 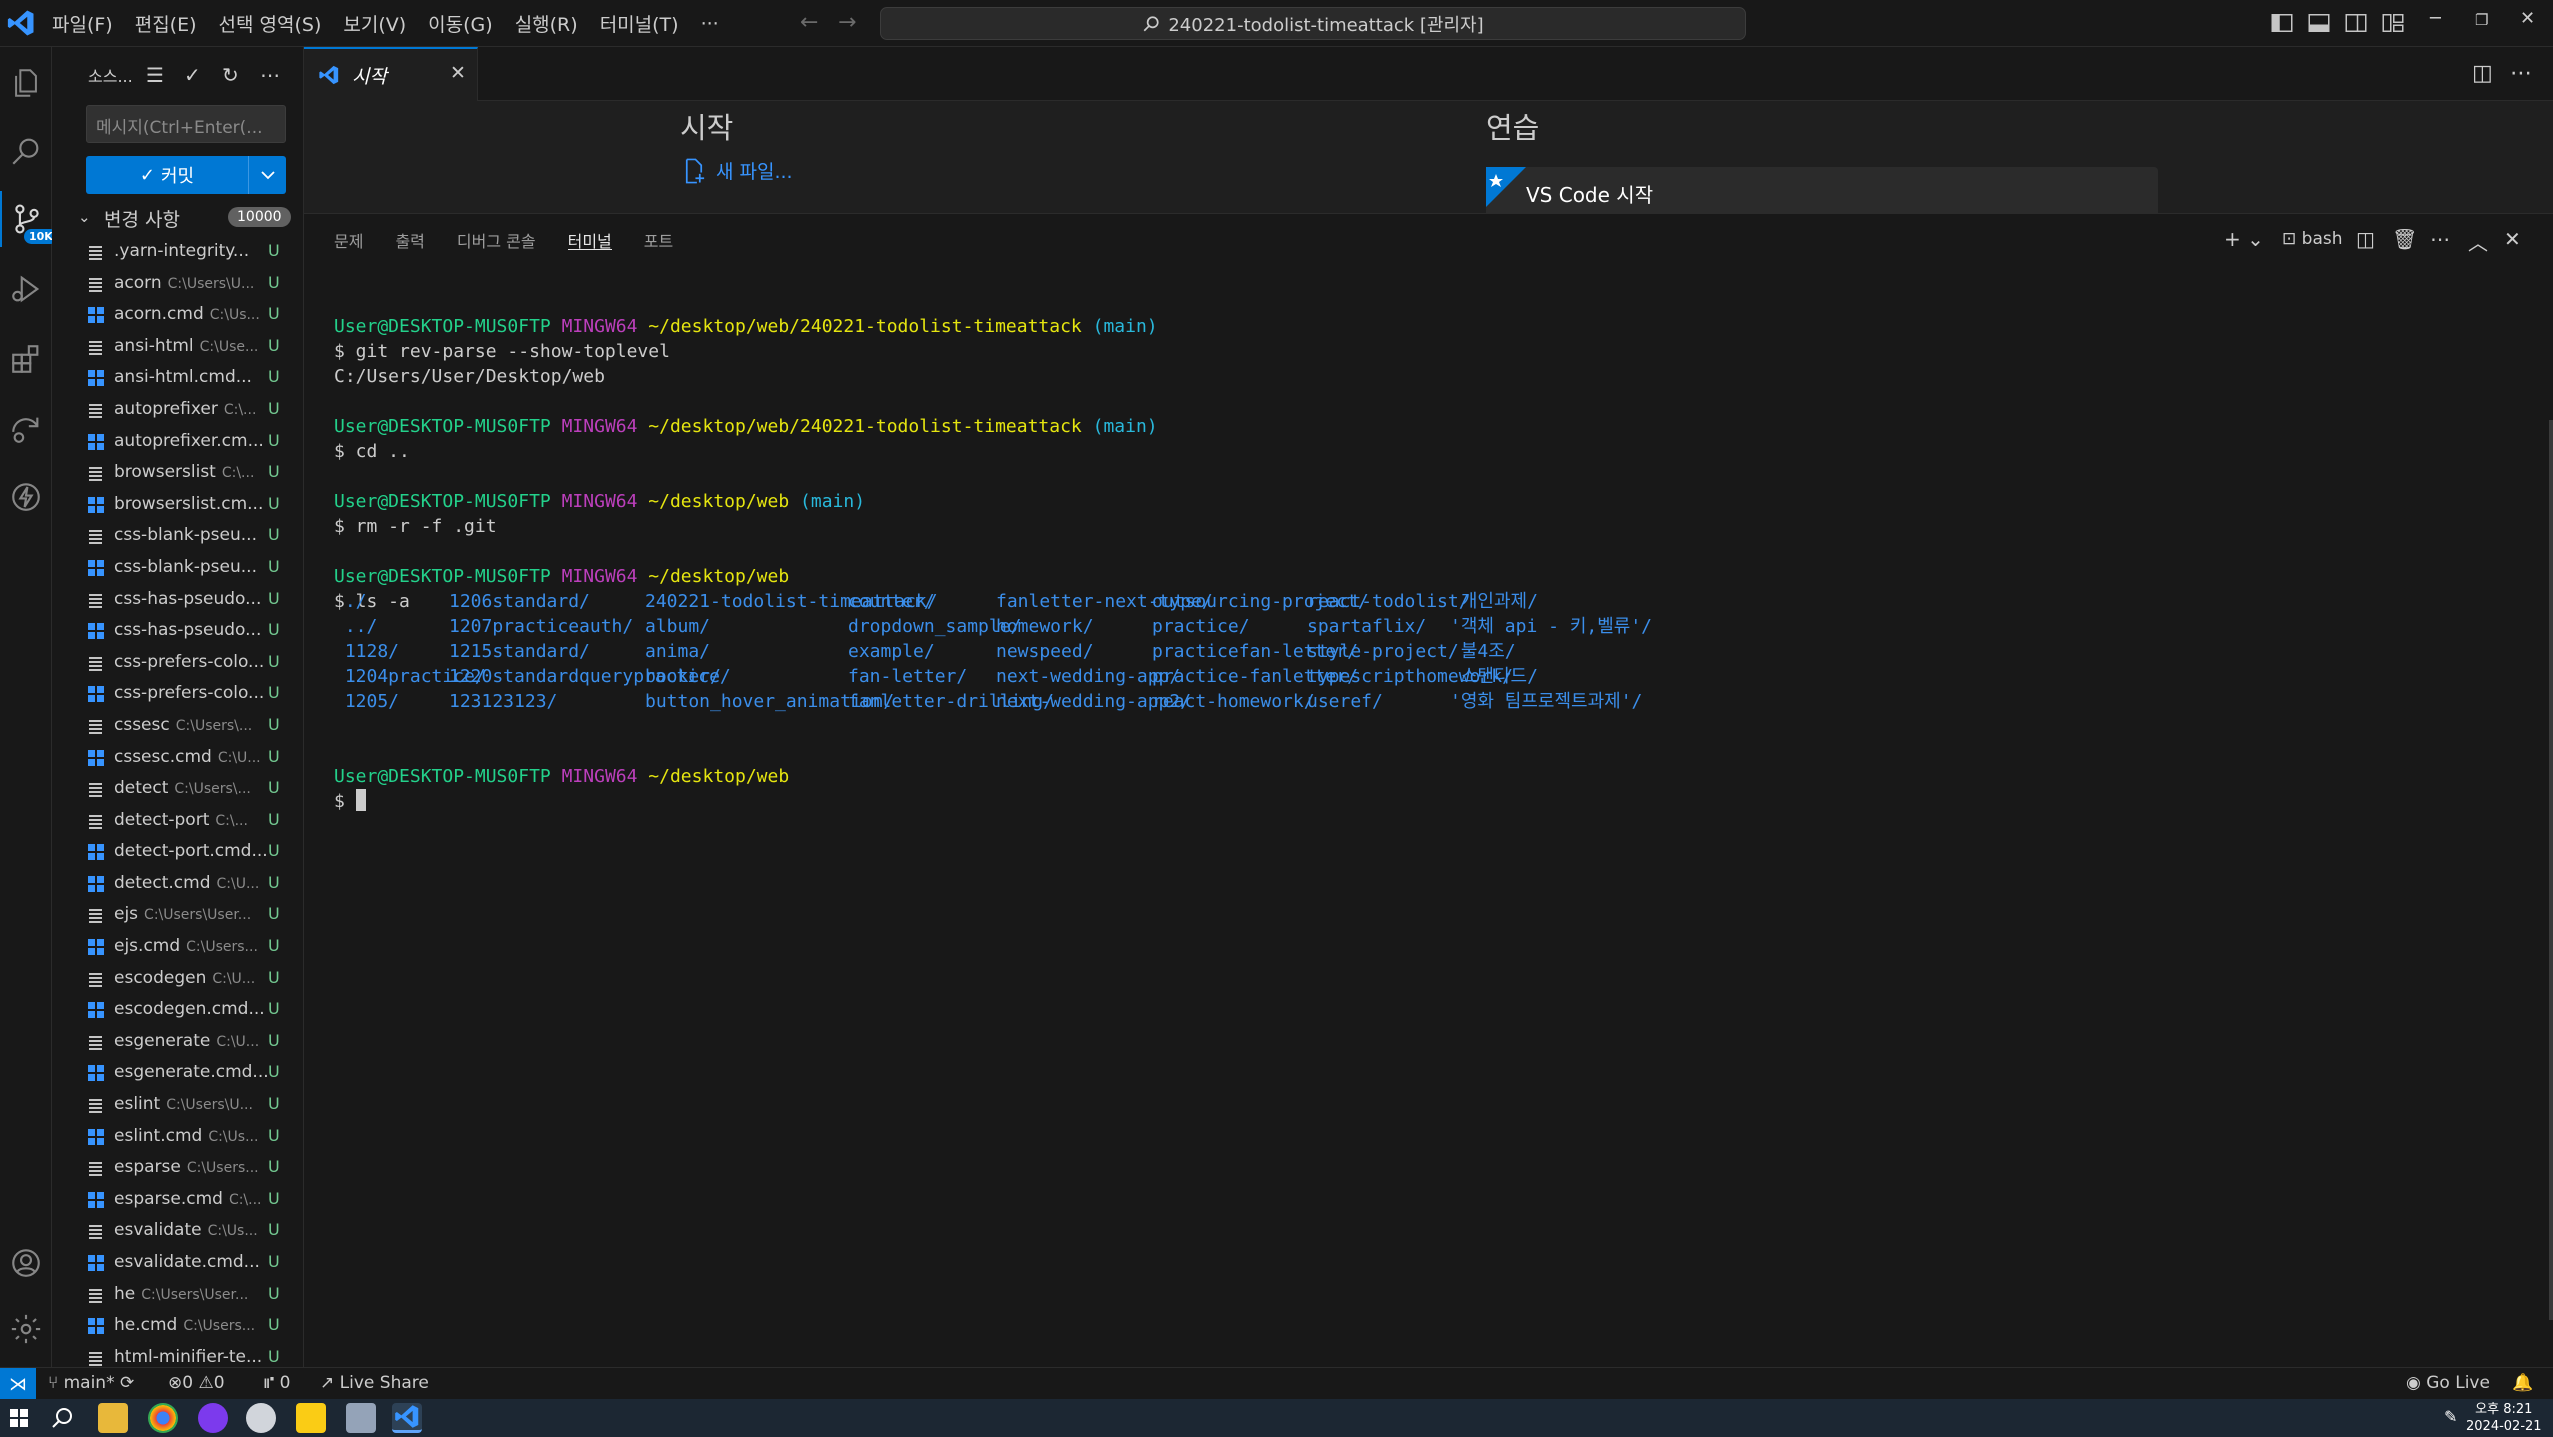 I want to click on live-share-button: ↗ Live Share, so click(x=374, y=1383).